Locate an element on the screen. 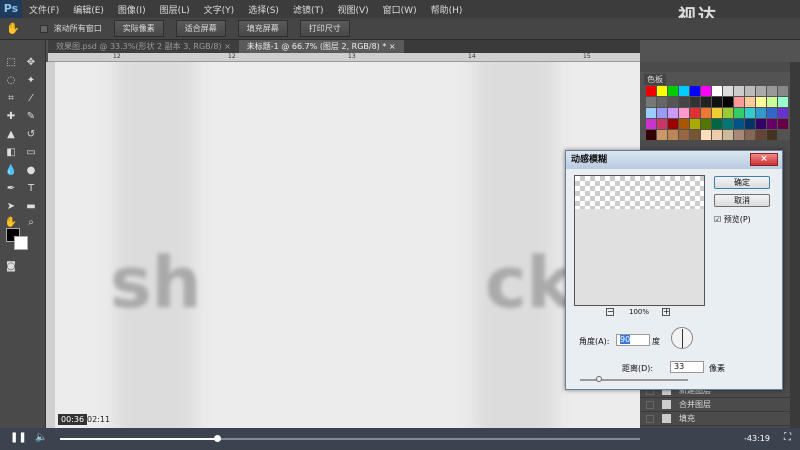 The image size is (800, 450). lasso-tool-icon: ◌ is located at coordinates (11, 81).